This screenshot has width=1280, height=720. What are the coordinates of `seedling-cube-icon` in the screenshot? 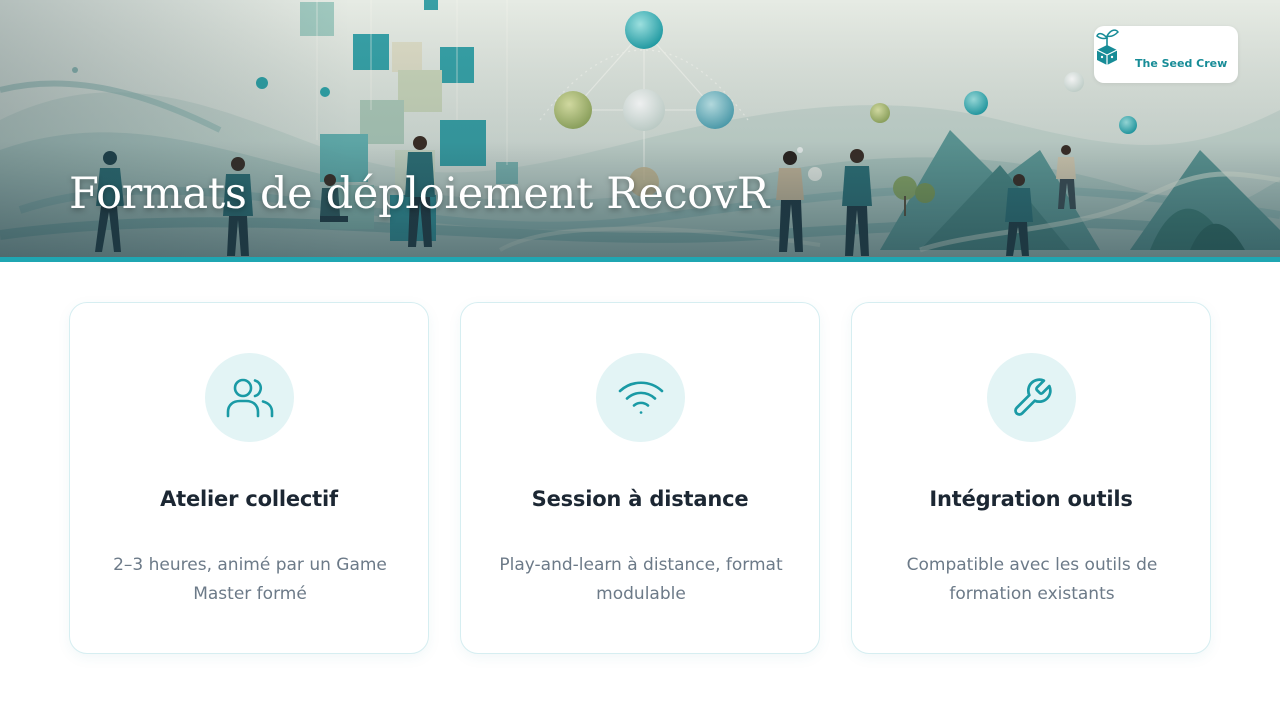 It's located at (1107, 47).